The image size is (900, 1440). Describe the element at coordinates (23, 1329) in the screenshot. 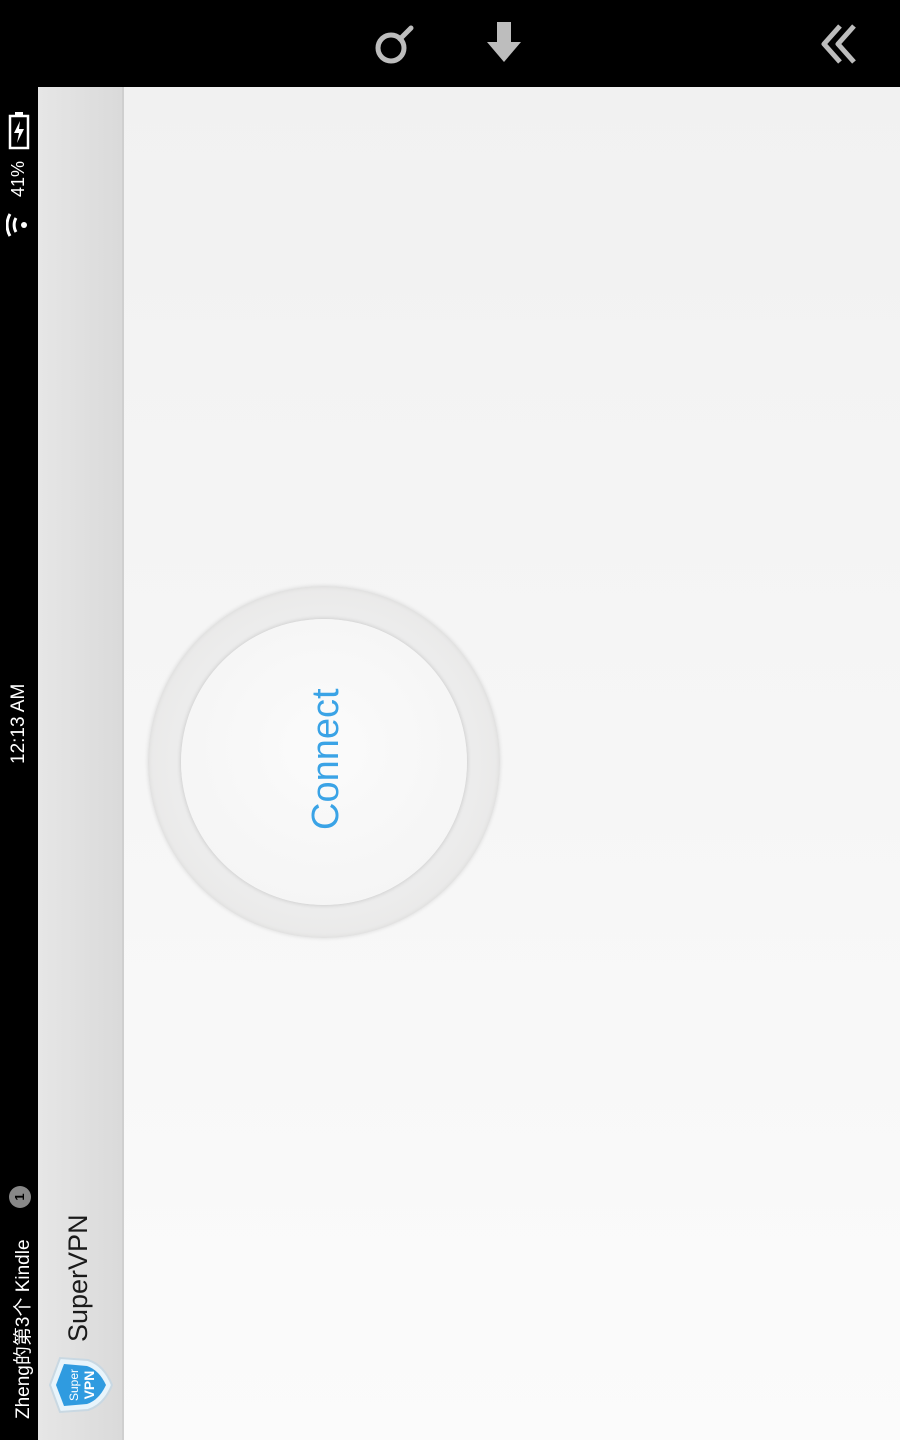

I see `device-name: Zheng的第3个 Kindle` at that location.